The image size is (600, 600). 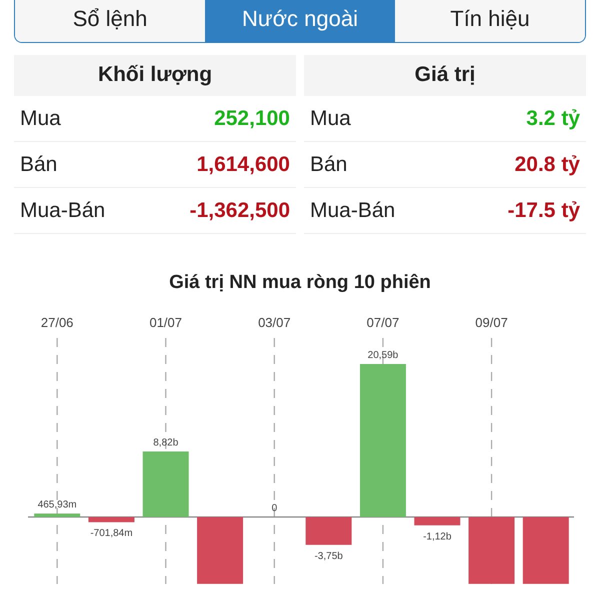 I want to click on x-tick-label: 07/07, so click(x=383, y=322).